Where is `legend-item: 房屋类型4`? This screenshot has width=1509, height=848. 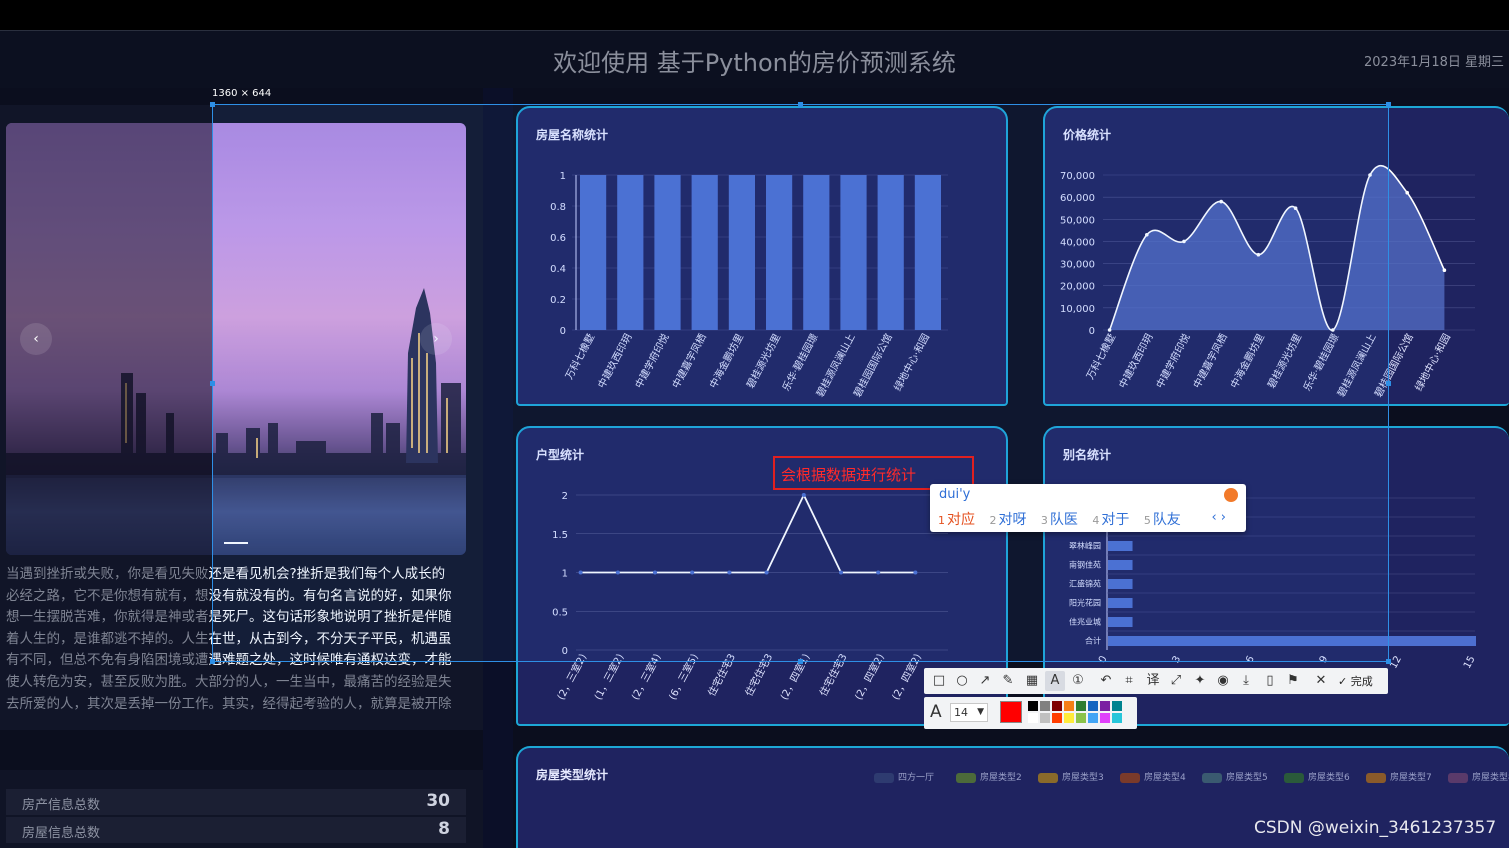
legend-item: 房屋类型4 is located at coordinates (1153, 776).